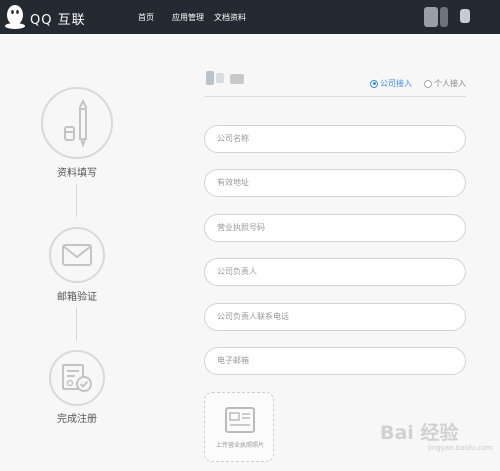  I want to click on watermark-url: jingyan.baidu.com, so click(460, 448).